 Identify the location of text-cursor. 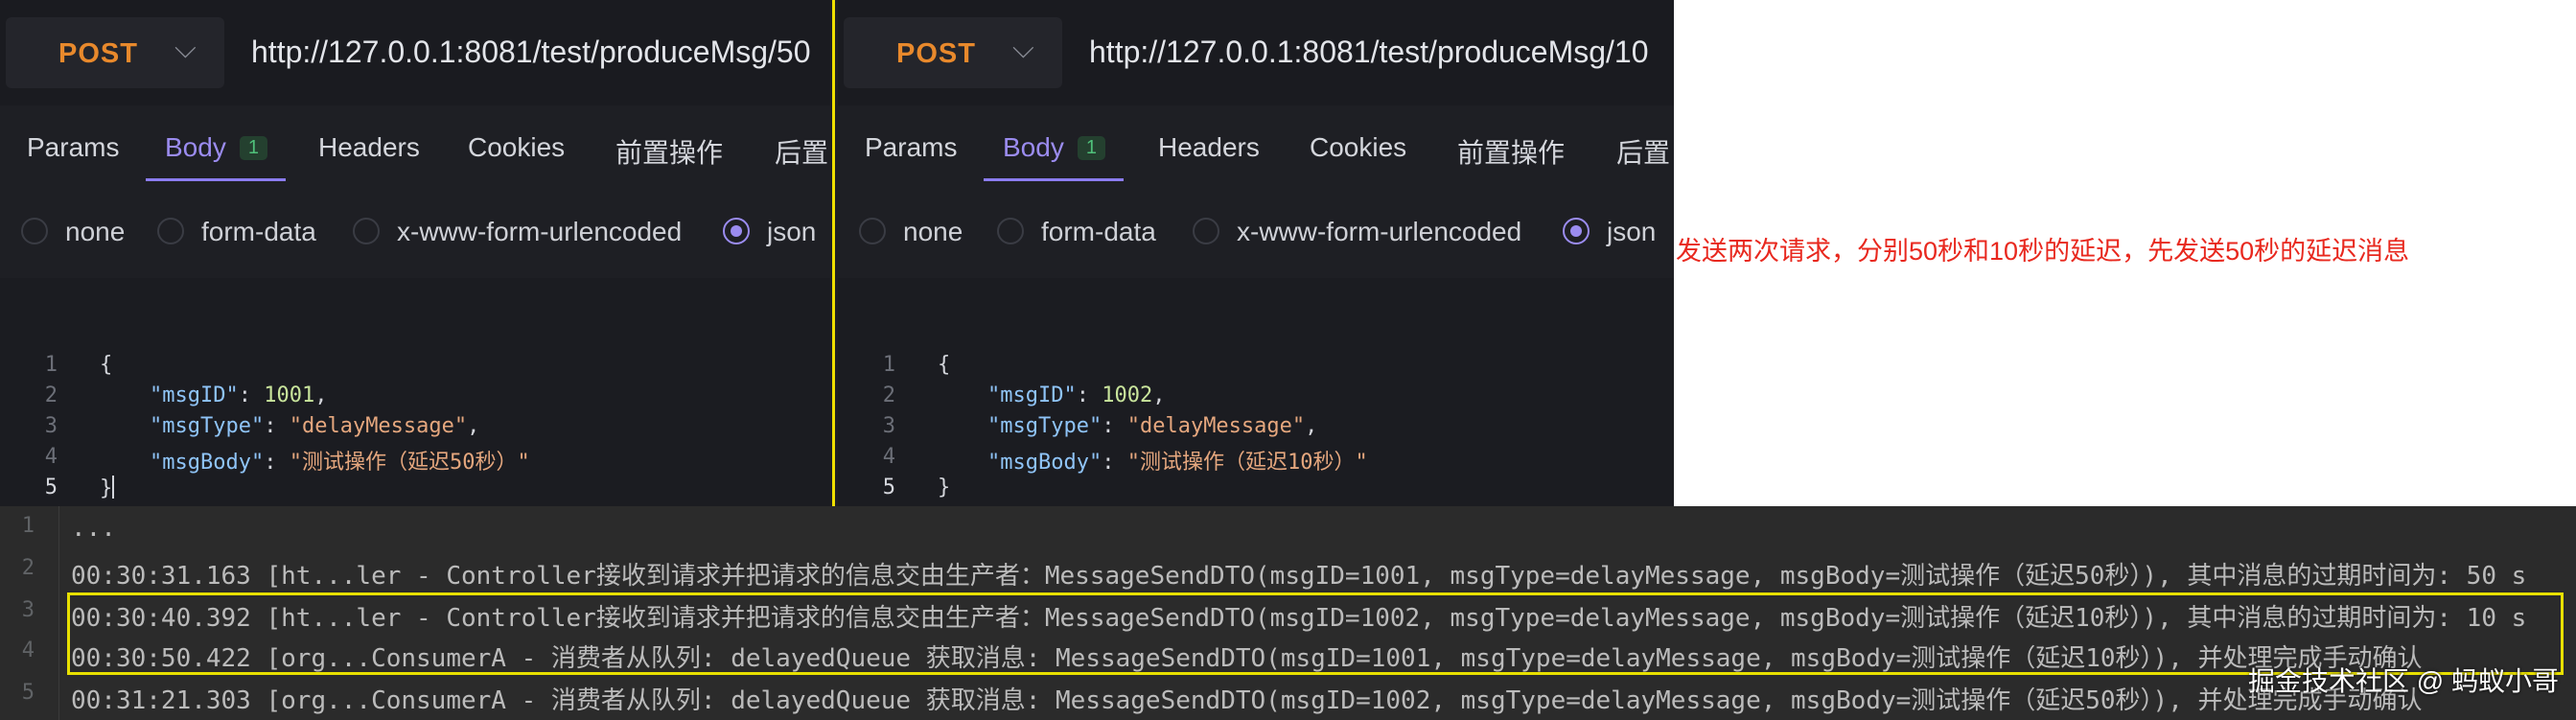
(114, 488).